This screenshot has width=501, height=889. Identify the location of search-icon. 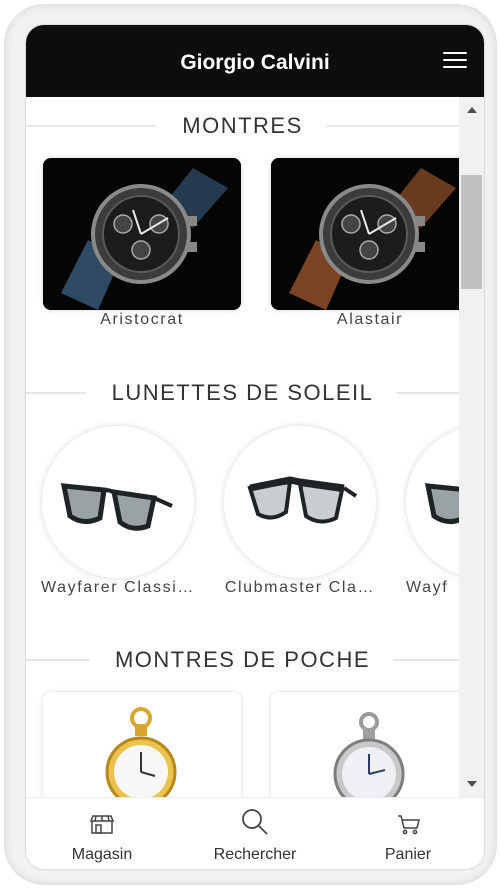
(255, 822).